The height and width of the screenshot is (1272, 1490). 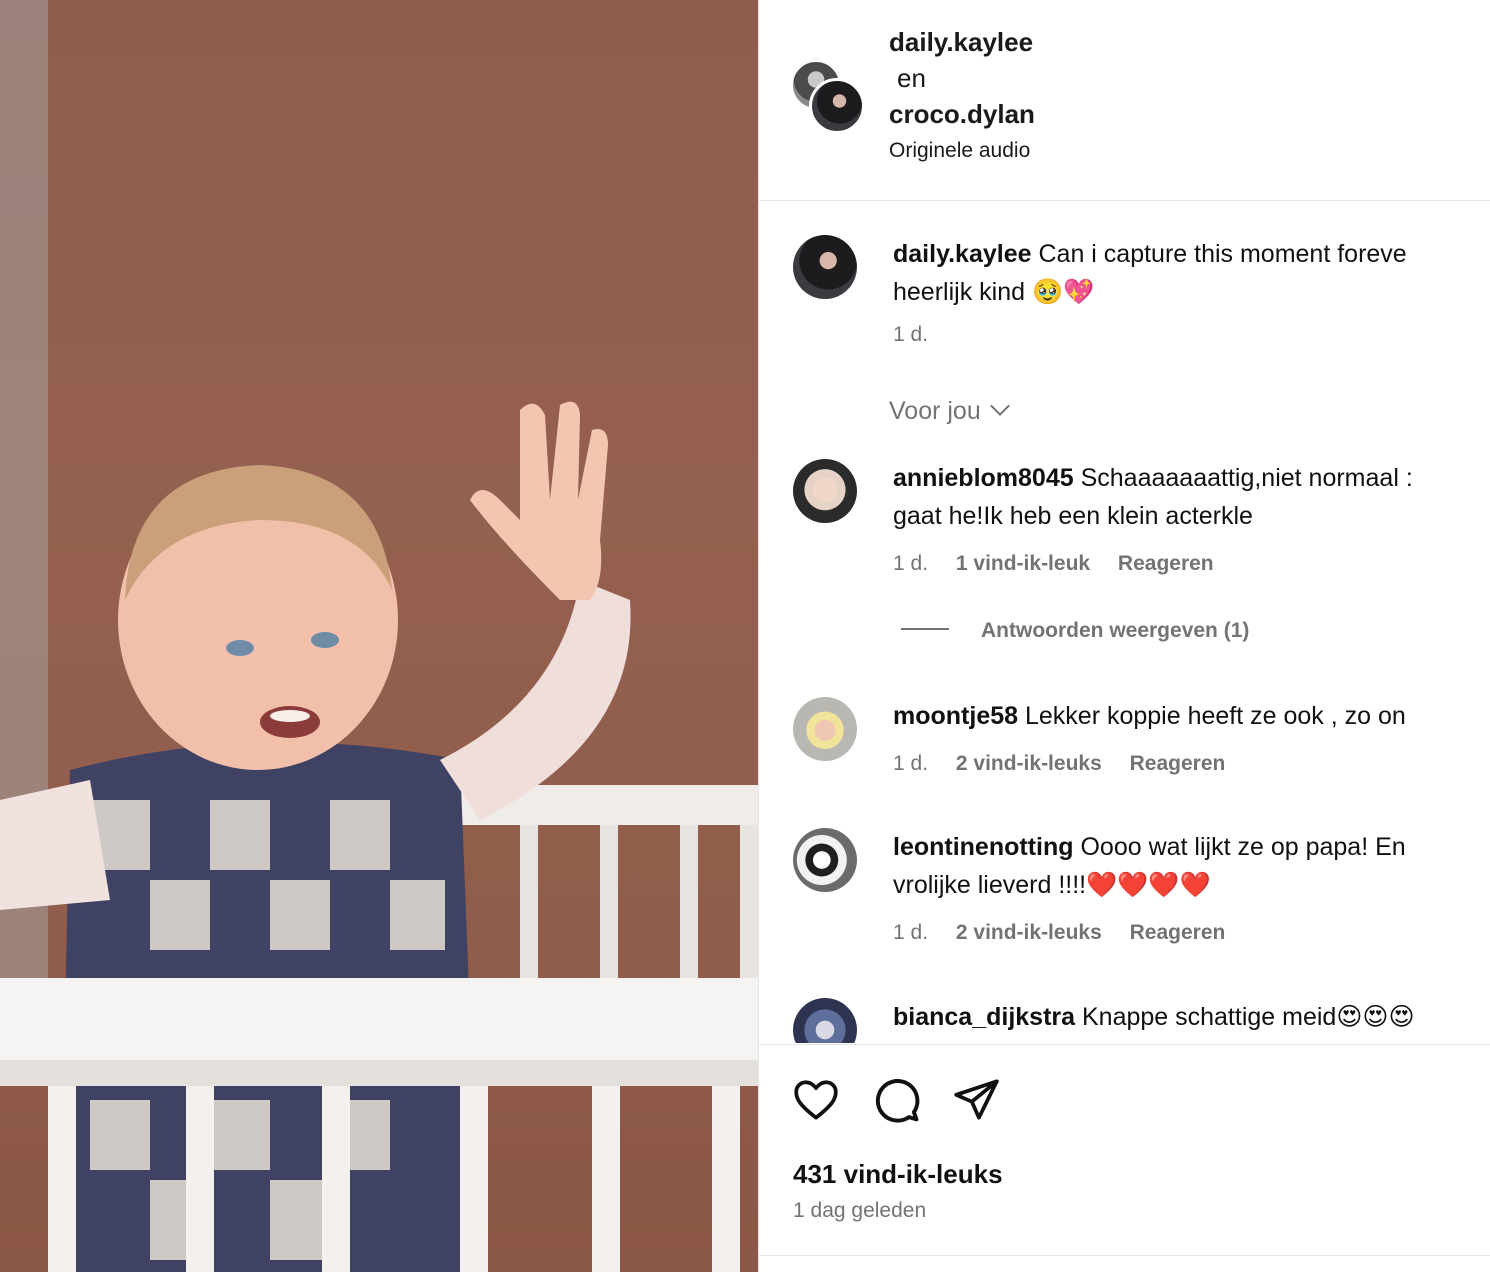 I want to click on comment-text: bianca_dijkstra Knappe schattige meid😍😍😍, so click(x=1191, y=1017).